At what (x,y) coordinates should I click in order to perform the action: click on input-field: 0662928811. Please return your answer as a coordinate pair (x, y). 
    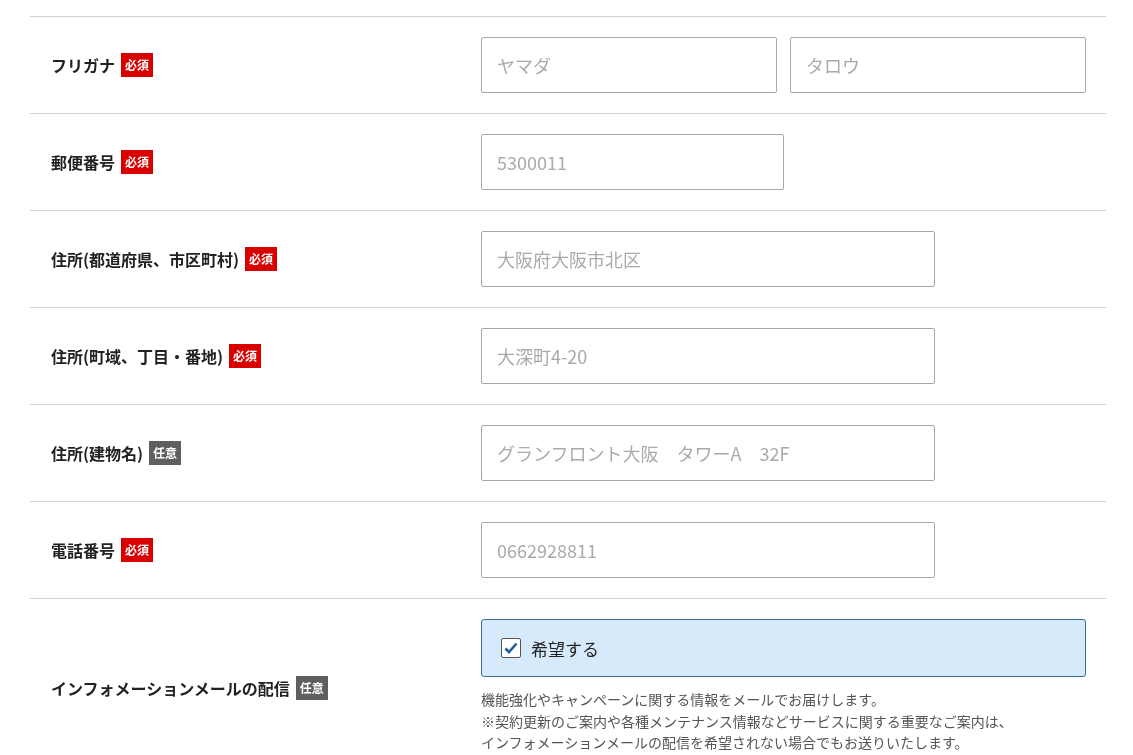
    Looking at the image, I should click on (708, 550).